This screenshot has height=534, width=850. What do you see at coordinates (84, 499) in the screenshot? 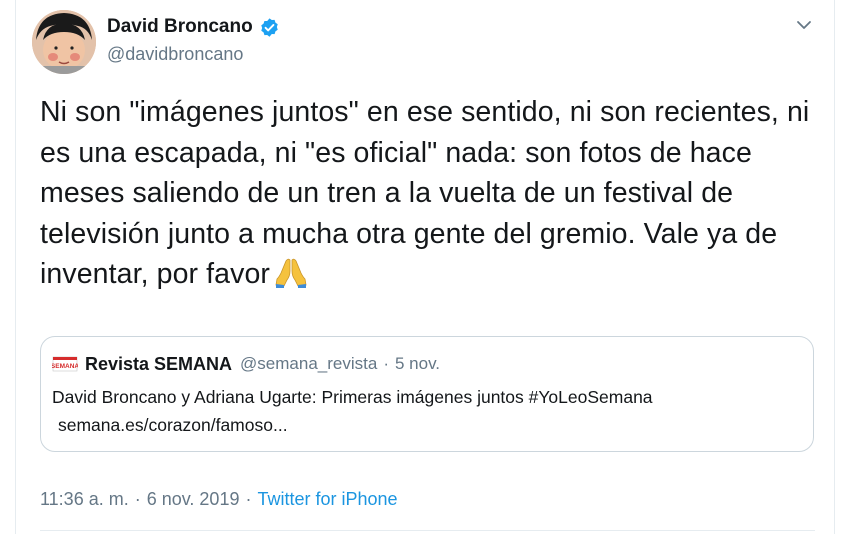
I see `tweet-time: 11:36 a. m.` at bounding box center [84, 499].